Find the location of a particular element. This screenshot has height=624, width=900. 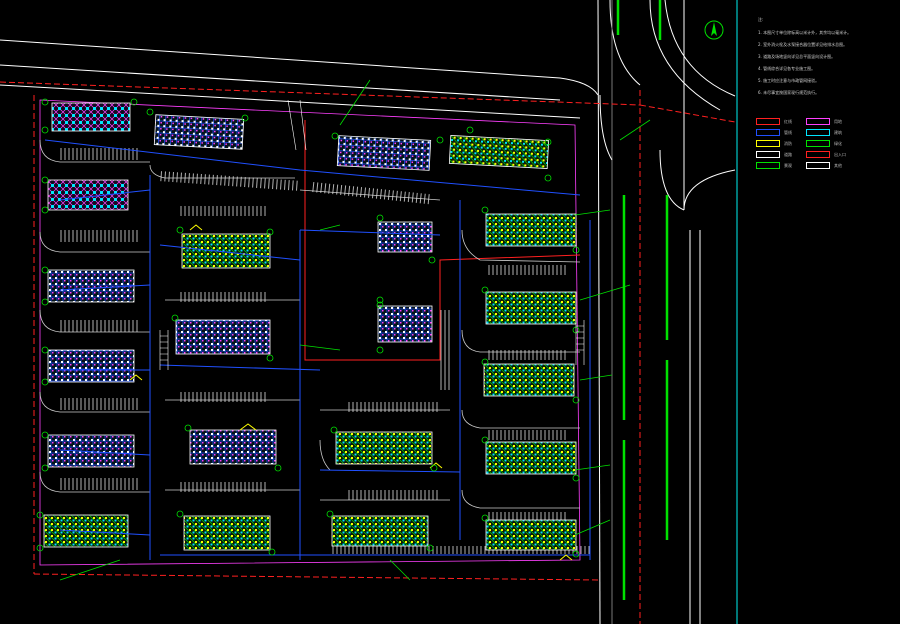

green-strips is located at coordinates (642, 300).